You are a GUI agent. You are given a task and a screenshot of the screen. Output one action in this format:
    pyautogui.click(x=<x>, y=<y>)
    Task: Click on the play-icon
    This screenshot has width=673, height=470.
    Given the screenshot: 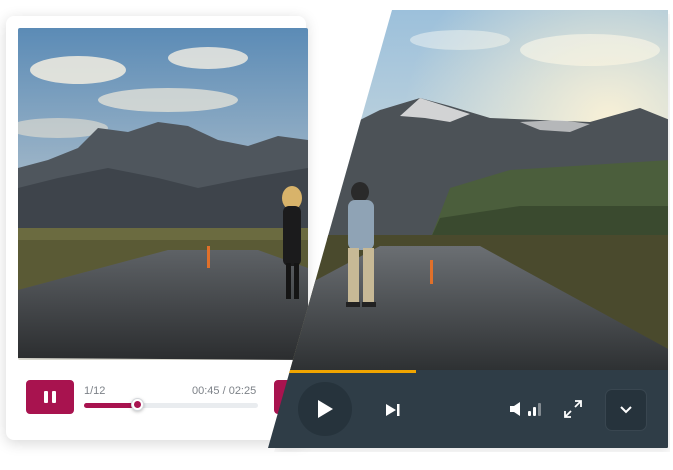 What is the action you would take?
    pyautogui.click(x=325, y=409)
    